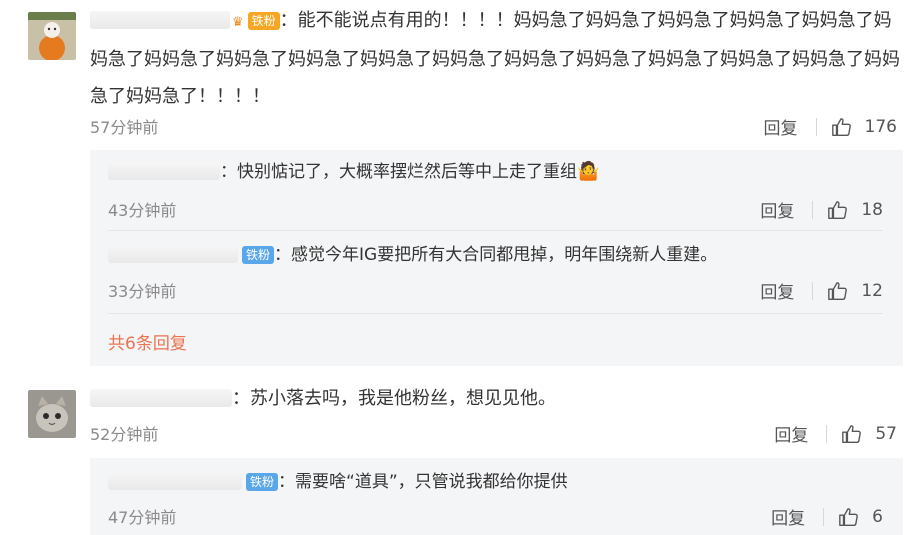  Describe the element at coordinates (880, 126) in the screenshot. I see `like-count: 176` at that location.